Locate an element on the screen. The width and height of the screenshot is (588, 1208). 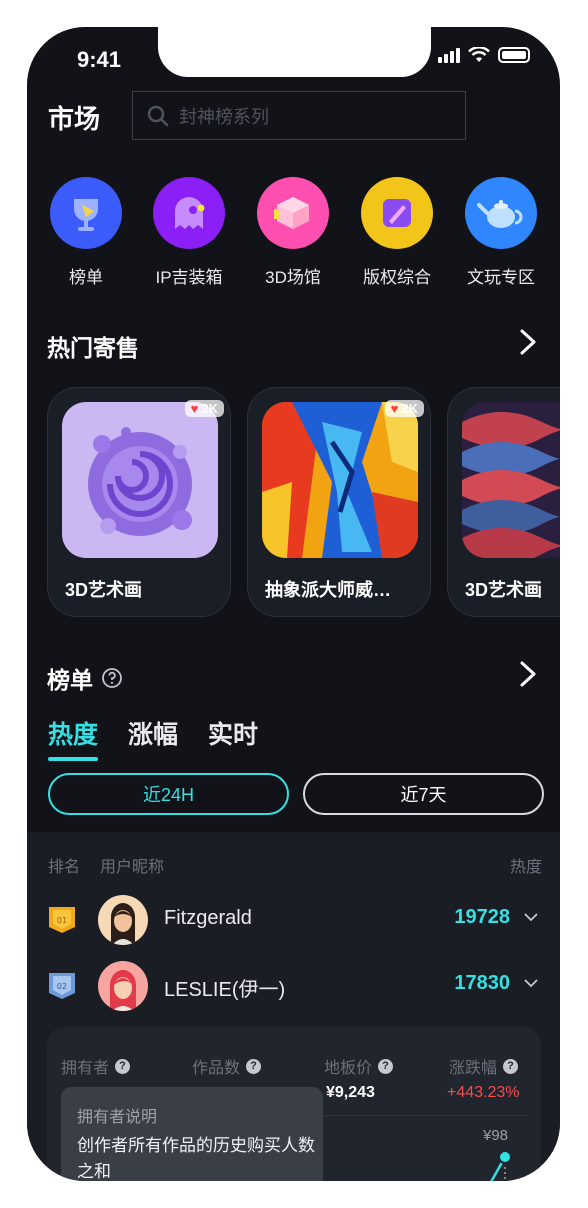
tooltip-body: 创作者所有作品的历史购买人数之和 is located at coordinates (196, 1158).